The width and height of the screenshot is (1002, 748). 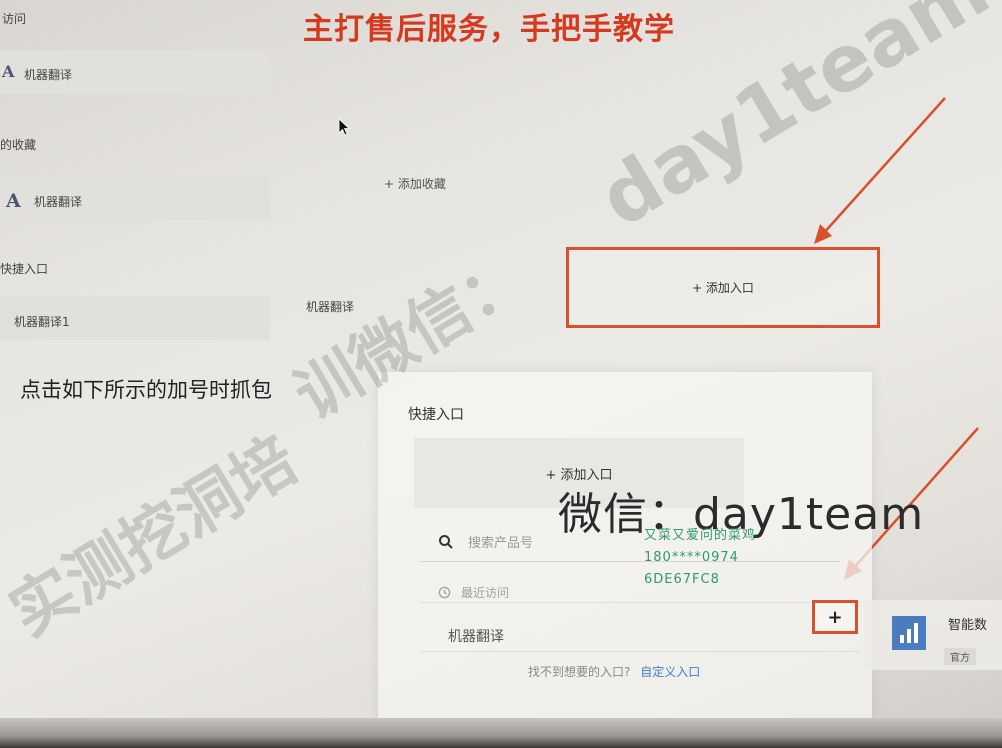 What do you see at coordinates (700, 535) in the screenshot?
I see `user-watermark-name: 又菜又爱问的菜鸡` at bounding box center [700, 535].